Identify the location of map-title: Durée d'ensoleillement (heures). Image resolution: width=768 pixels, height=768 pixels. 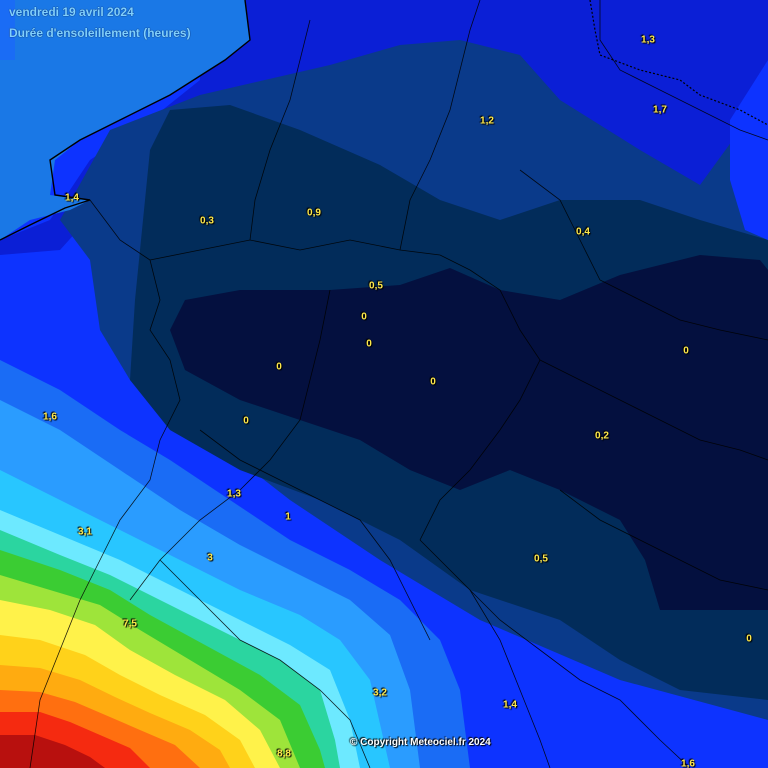
(100, 33).